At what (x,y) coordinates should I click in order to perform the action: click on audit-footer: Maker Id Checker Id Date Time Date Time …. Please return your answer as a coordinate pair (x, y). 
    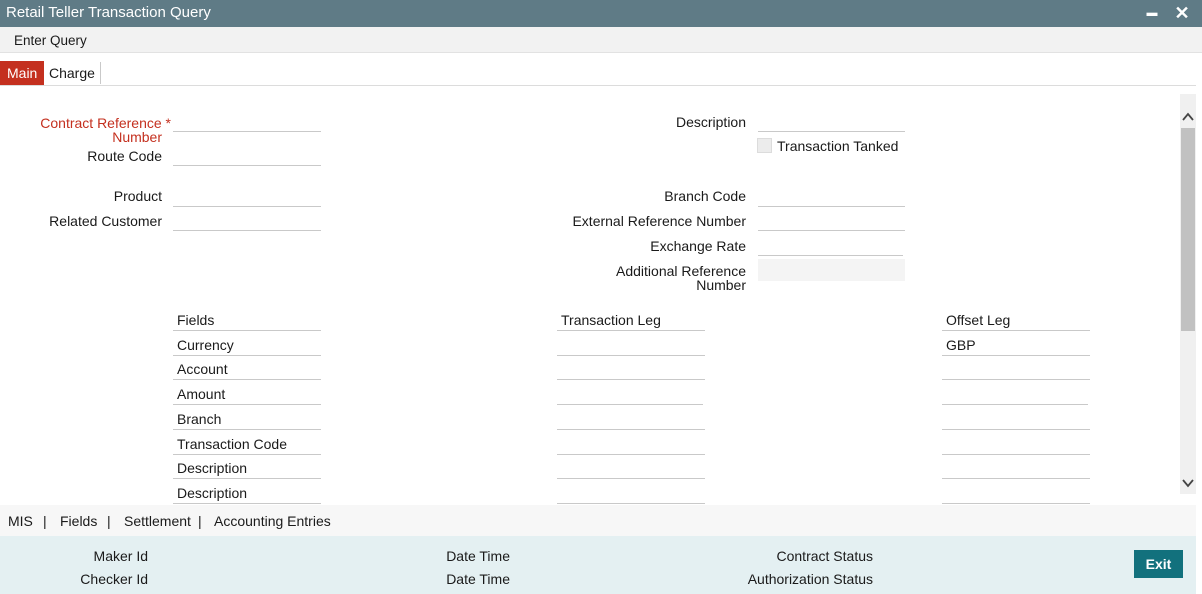
    Looking at the image, I should click on (598, 565).